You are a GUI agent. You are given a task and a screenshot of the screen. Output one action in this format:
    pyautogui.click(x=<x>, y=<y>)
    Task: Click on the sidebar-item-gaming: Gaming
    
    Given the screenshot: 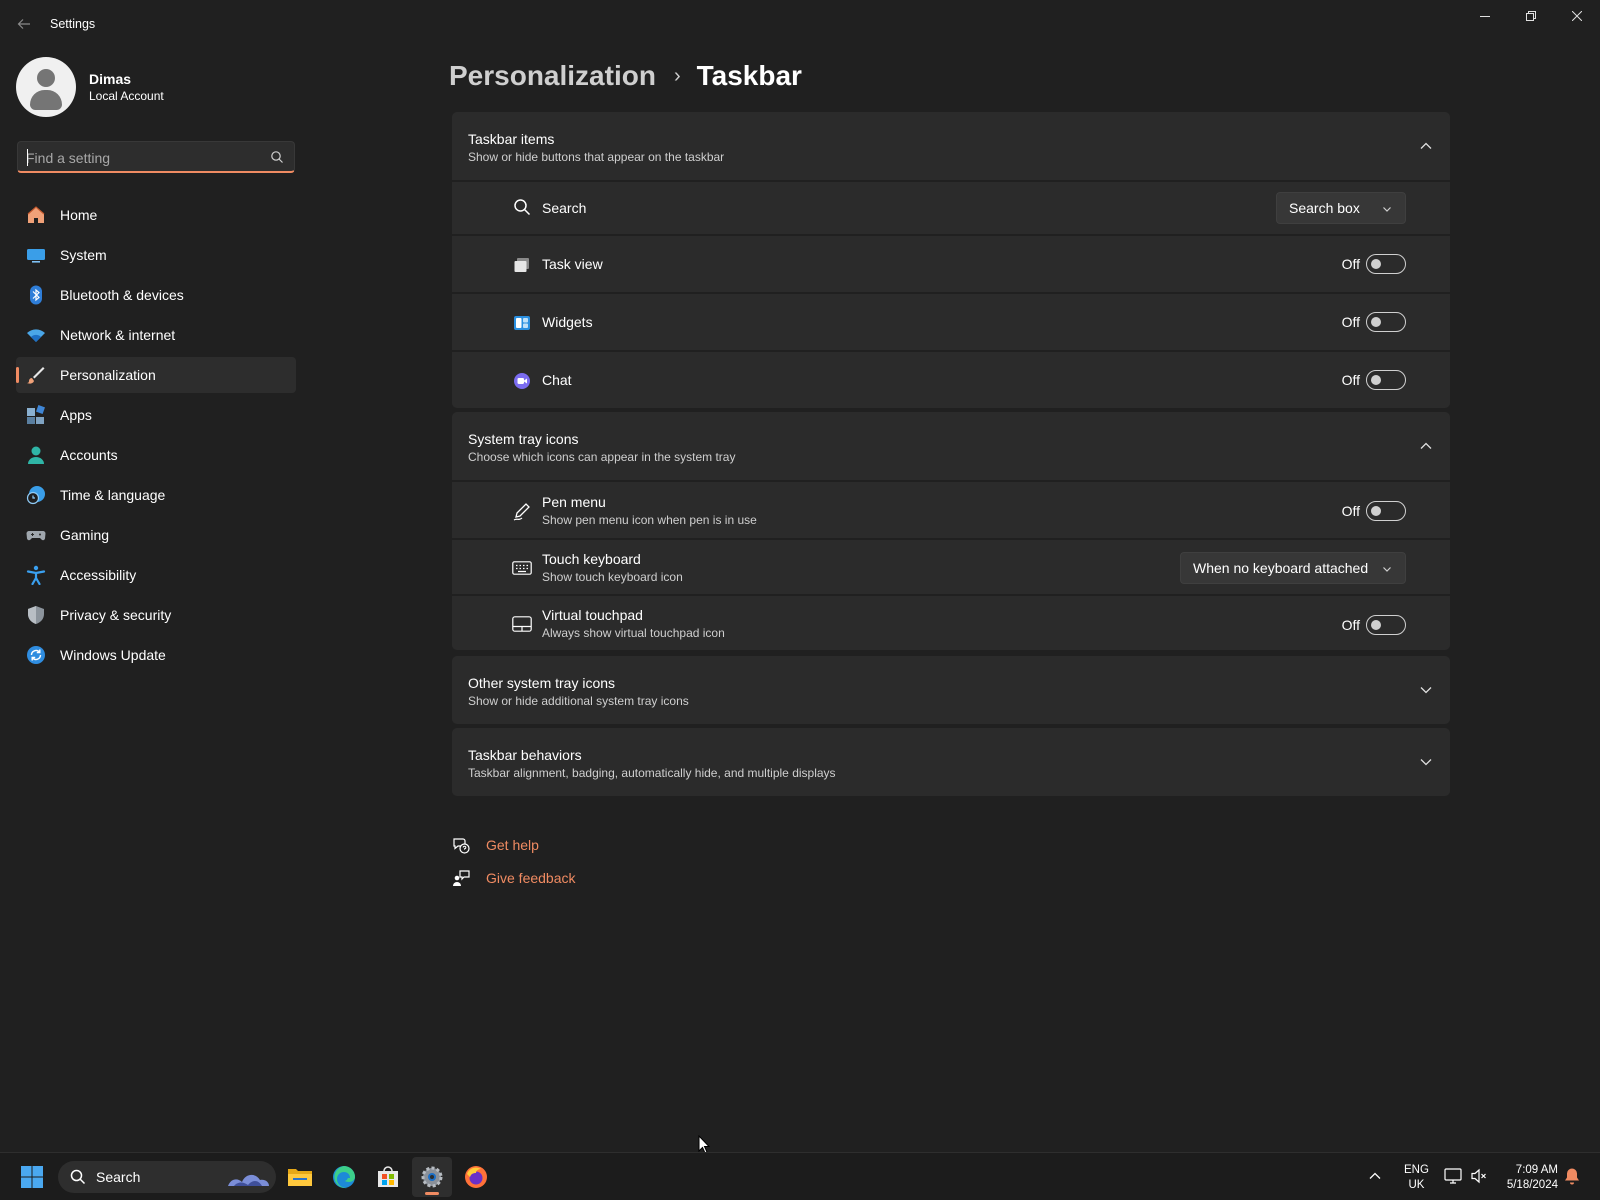 What is the action you would take?
    pyautogui.click(x=156, y=535)
    